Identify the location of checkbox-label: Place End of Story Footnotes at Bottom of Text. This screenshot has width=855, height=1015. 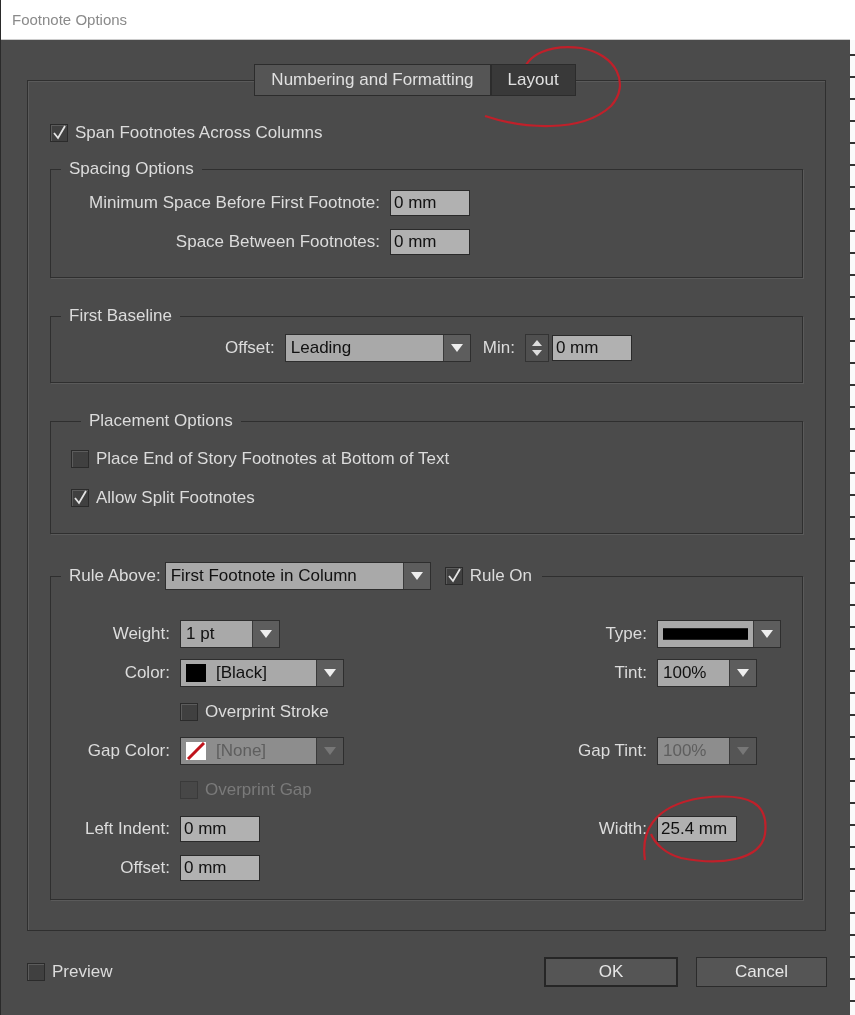
(273, 458).